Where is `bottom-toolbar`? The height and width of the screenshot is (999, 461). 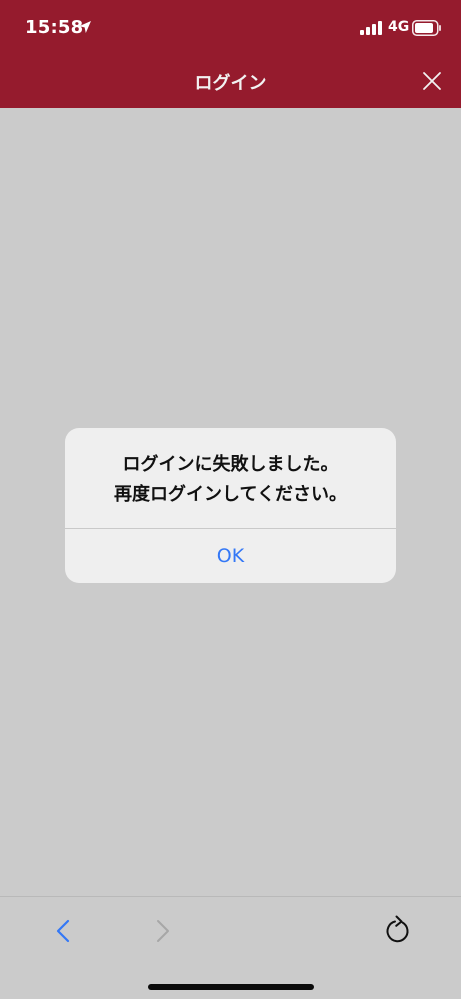
bottom-toolbar is located at coordinates (230, 947).